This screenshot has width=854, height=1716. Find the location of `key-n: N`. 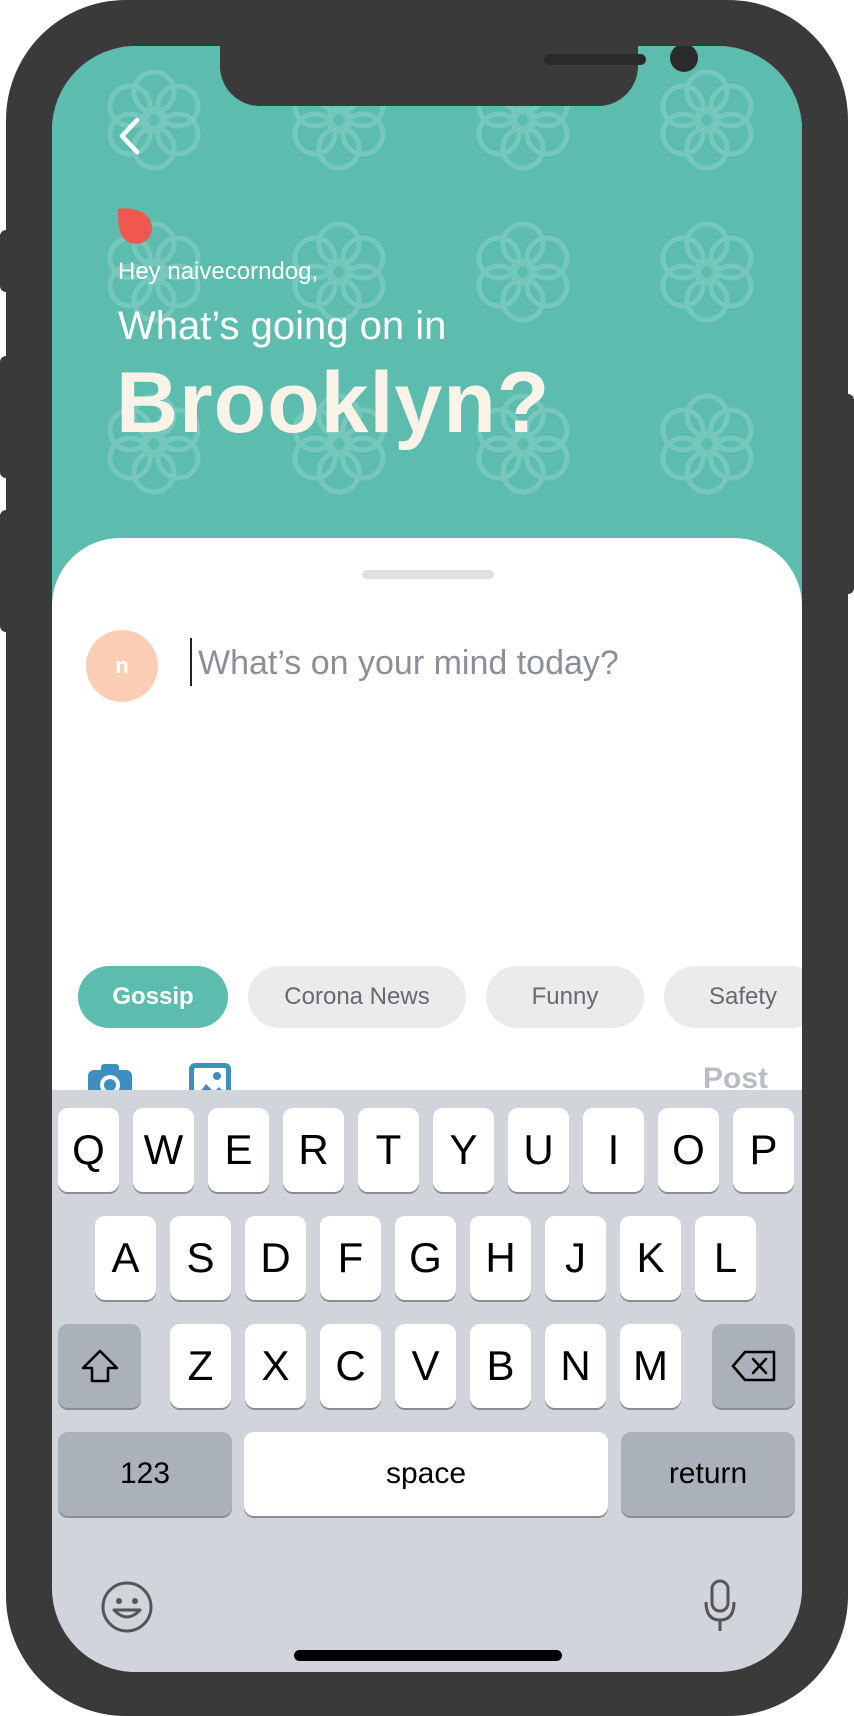

key-n: N is located at coordinates (575, 1366).